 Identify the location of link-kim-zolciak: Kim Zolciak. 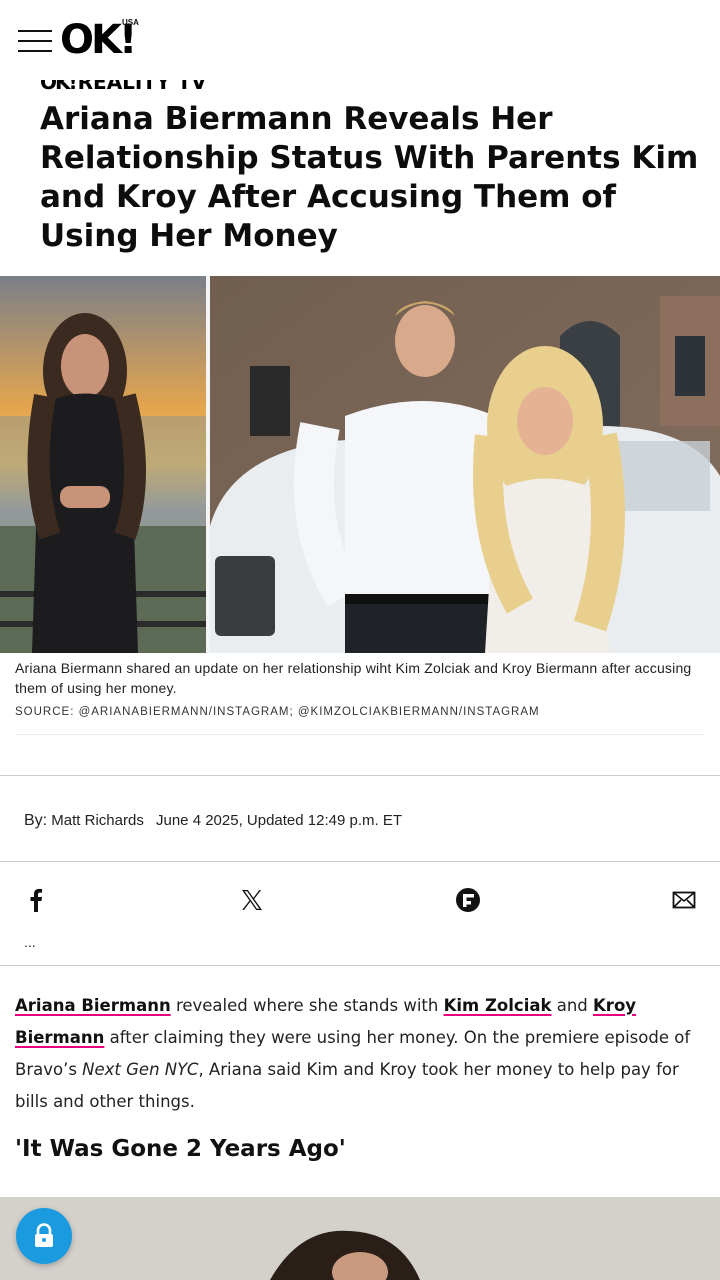
(498, 1005).